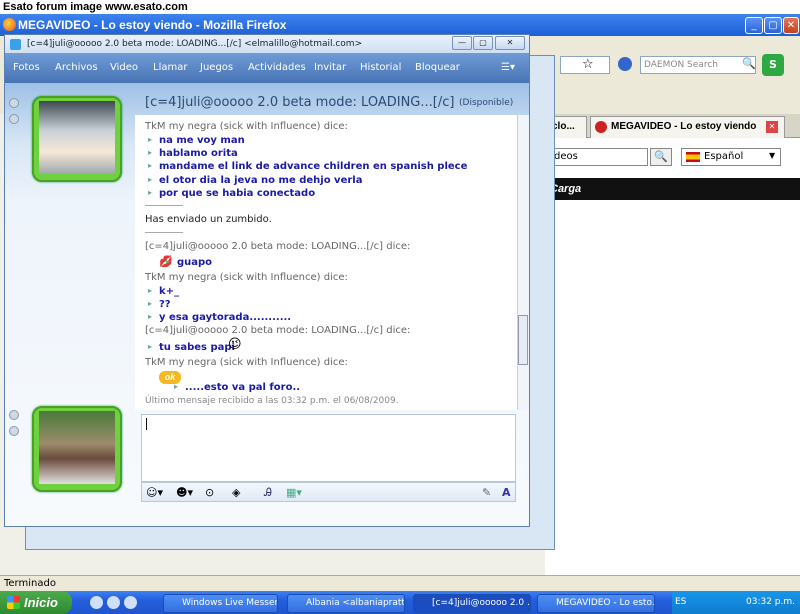 This screenshot has width=800, height=614. What do you see at coordinates (483, 43) in the screenshot?
I see `msn-maximize-button: ▢` at bounding box center [483, 43].